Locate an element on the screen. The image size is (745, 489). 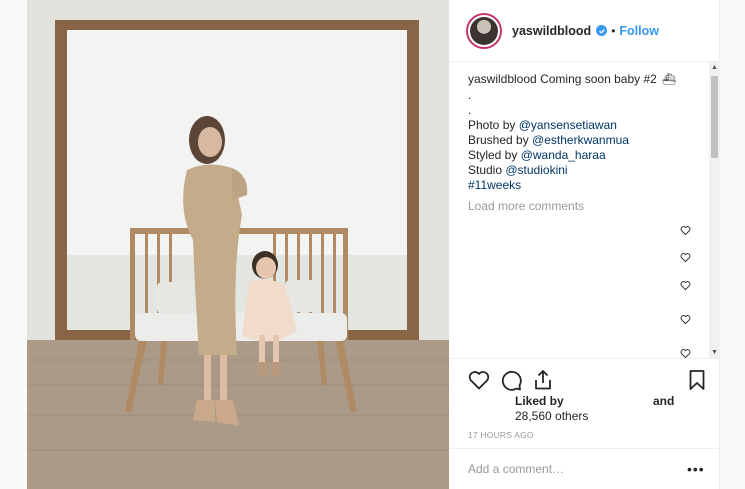
liked-by-label: Liked by is located at coordinates (539, 401).